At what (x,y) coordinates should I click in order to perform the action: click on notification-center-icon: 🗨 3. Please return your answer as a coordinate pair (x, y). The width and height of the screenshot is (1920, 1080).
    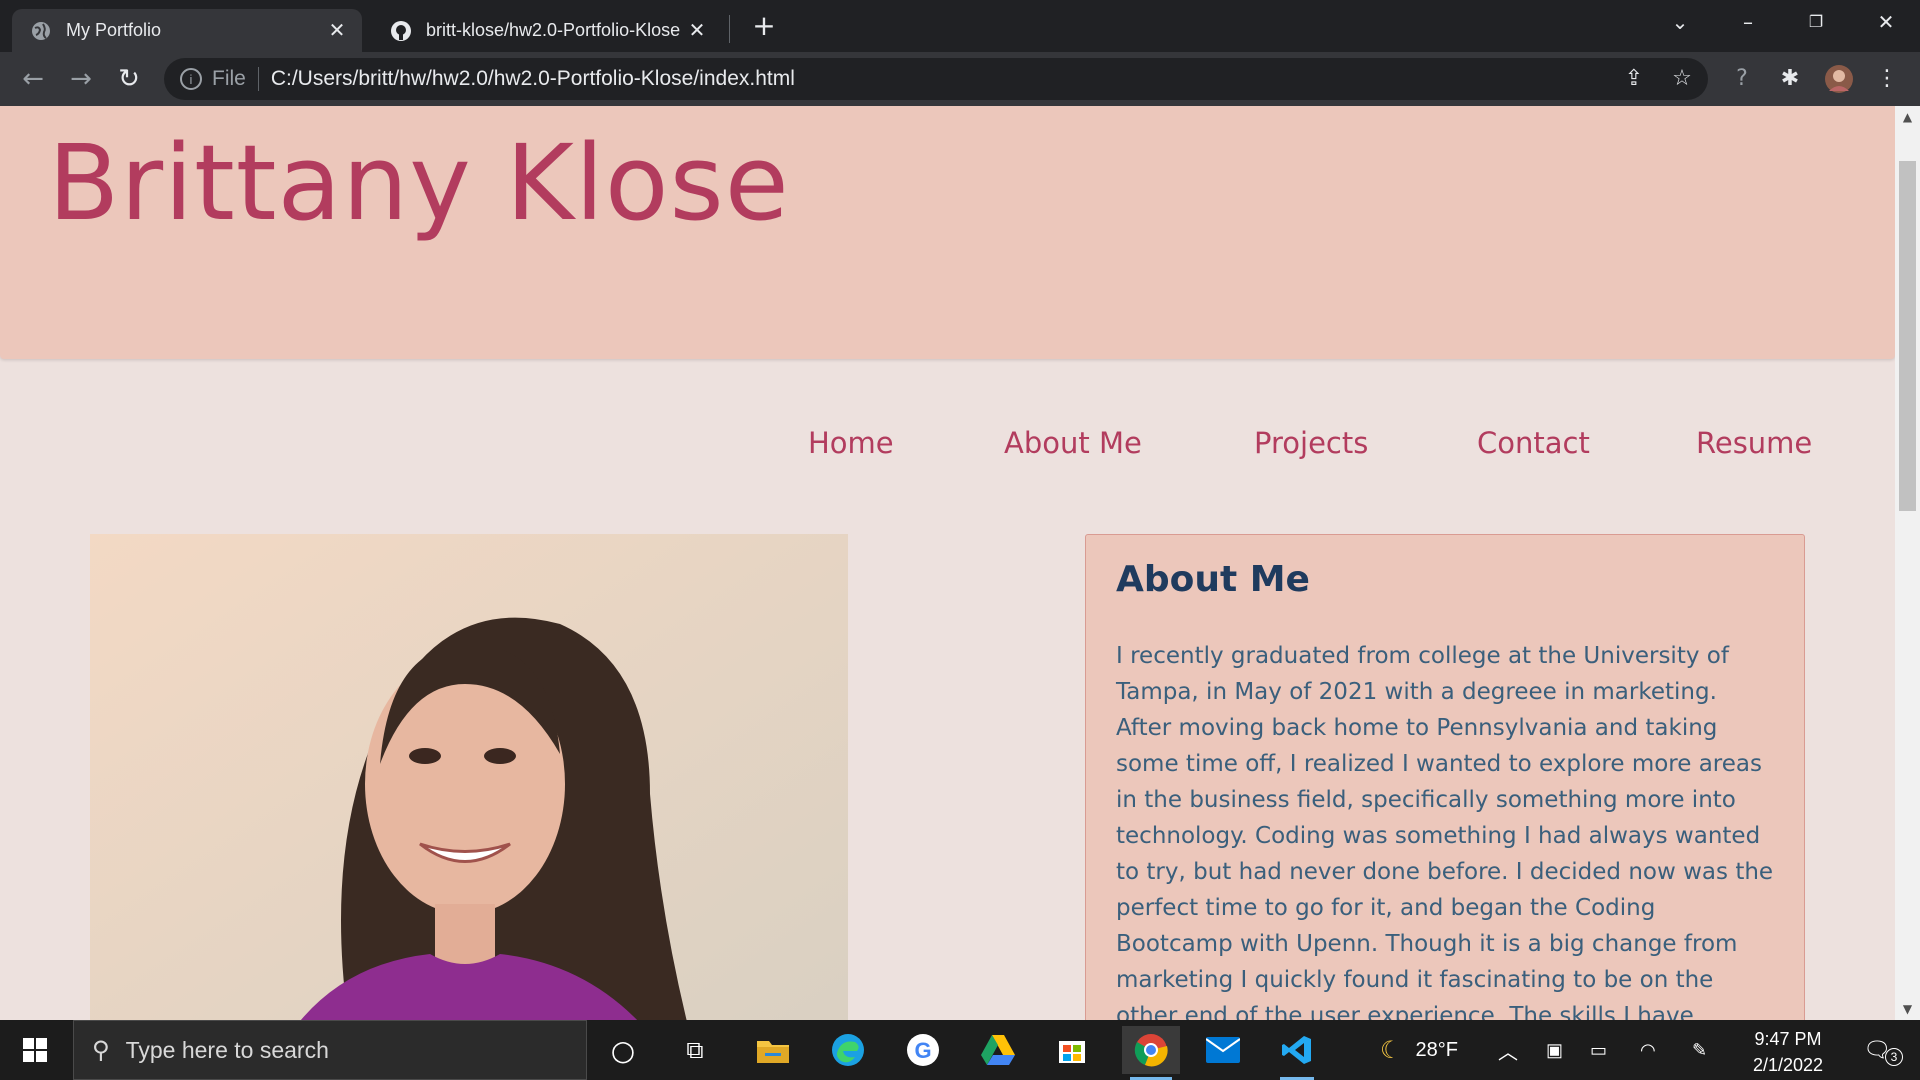
    Looking at the image, I should click on (1883, 1050).